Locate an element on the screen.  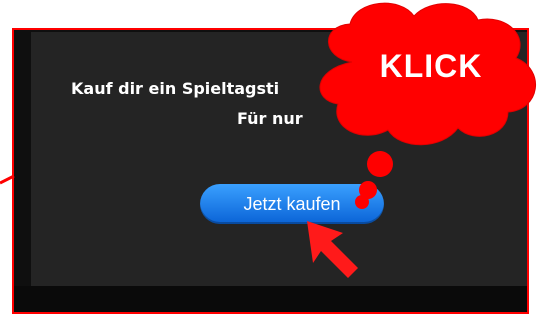
buy-now-button: Jetzt kaufen is located at coordinates (292, 204).